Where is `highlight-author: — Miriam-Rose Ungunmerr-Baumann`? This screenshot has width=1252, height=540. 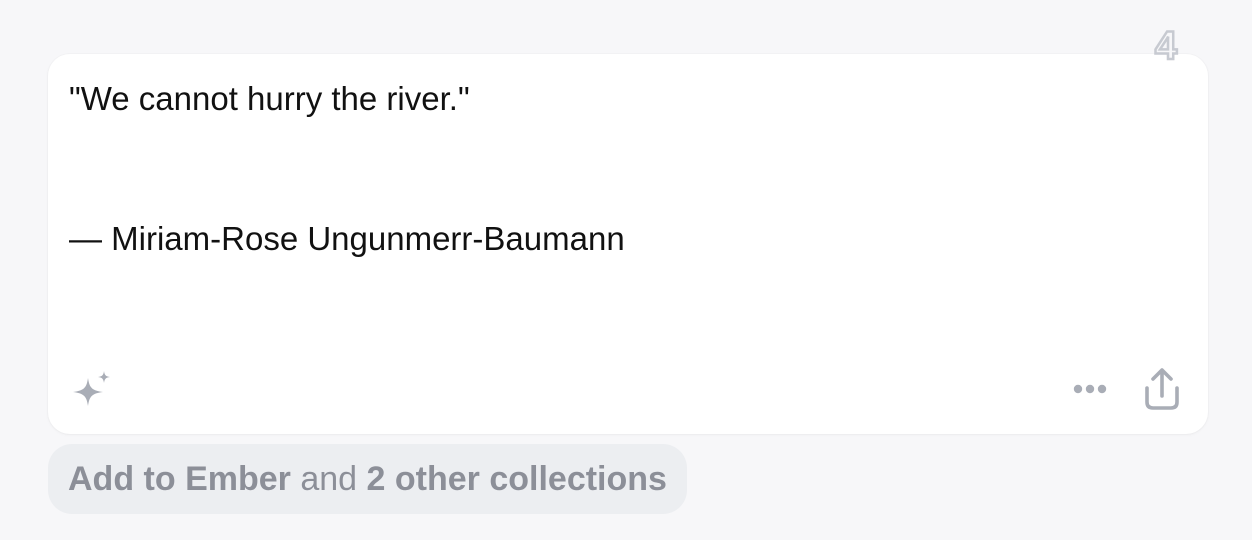 highlight-author: — Miriam-Rose Ungunmerr-Baumann is located at coordinates (347, 238).